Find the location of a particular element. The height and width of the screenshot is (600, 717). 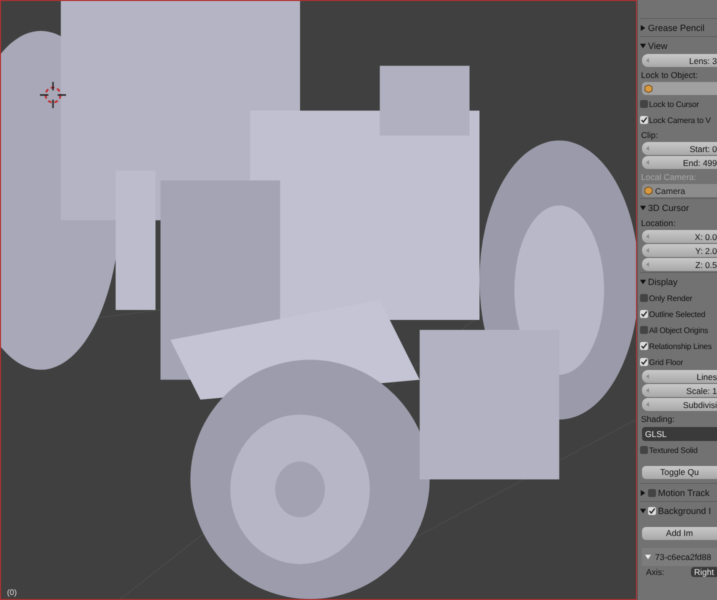

panel-button: Add Im is located at coordinates (679, 533).